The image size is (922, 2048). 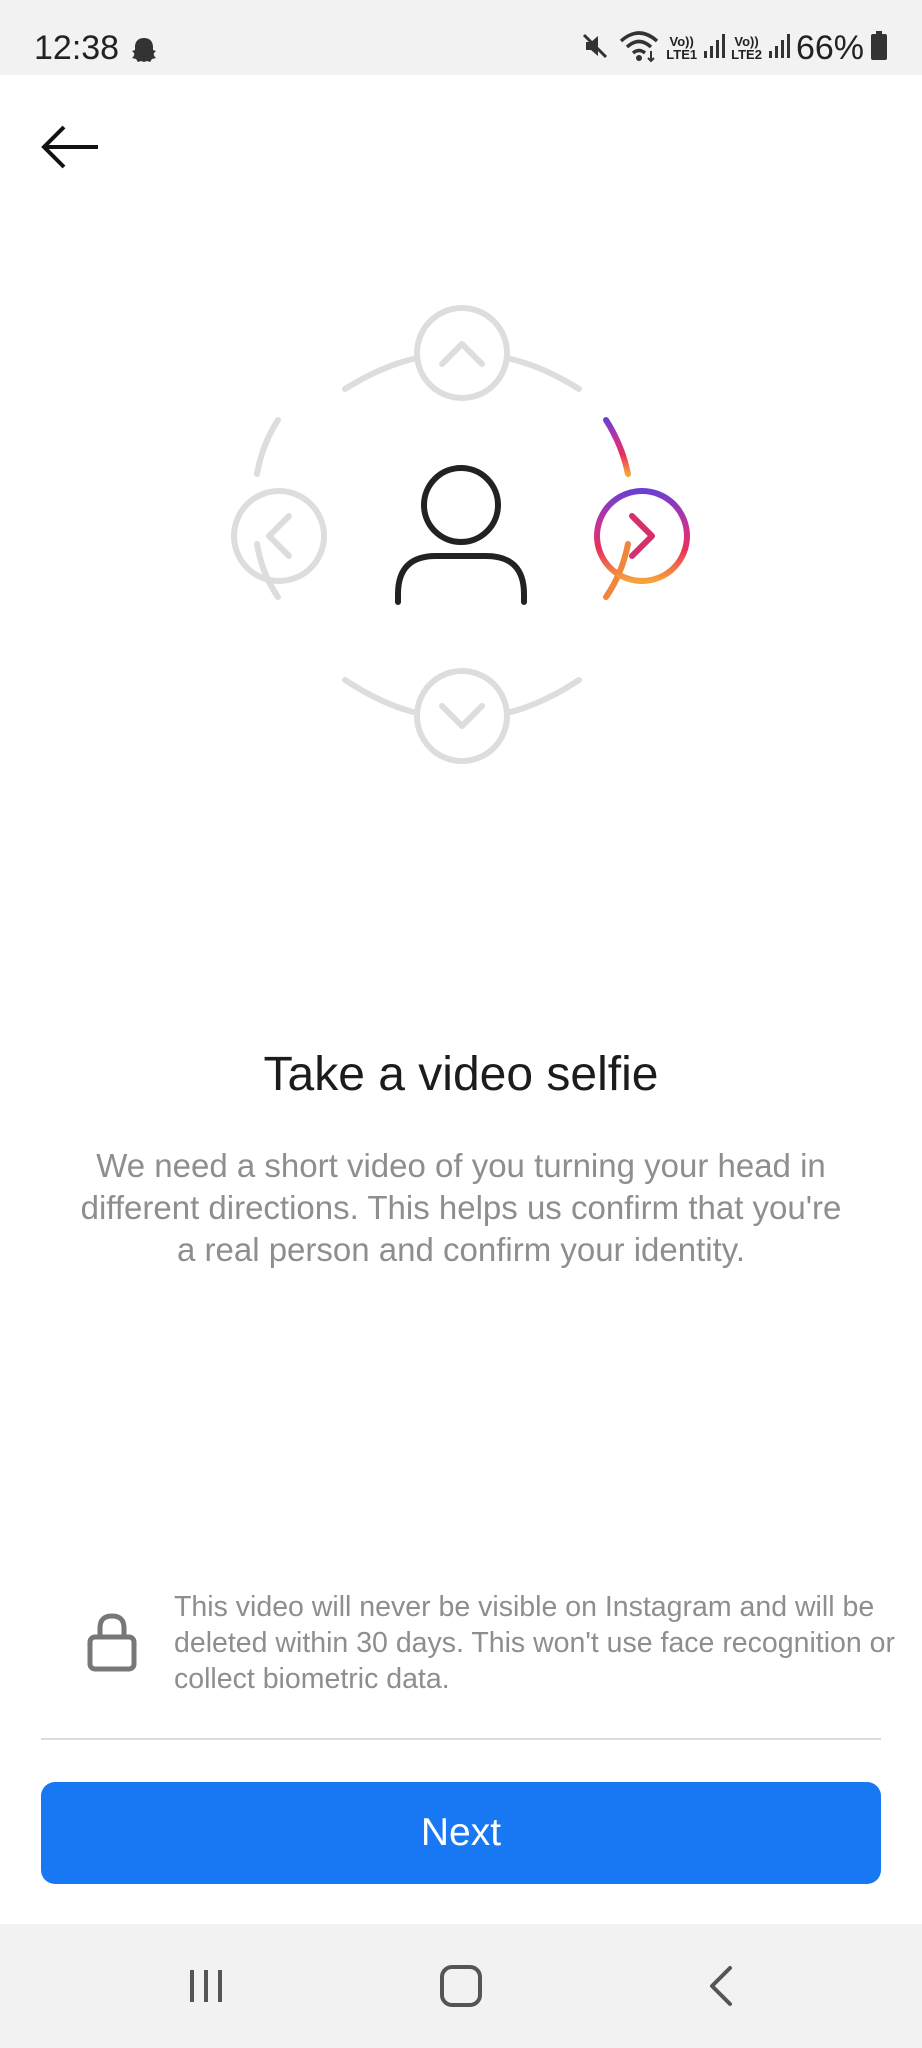 I want to click on home-button, so click(x=461, y=1986).